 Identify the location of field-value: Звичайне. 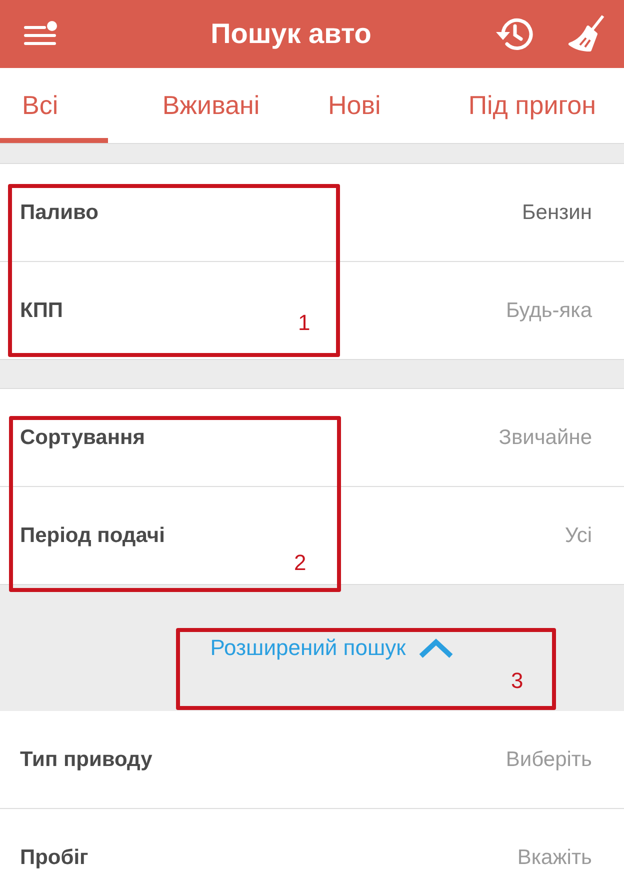
(545, 438).